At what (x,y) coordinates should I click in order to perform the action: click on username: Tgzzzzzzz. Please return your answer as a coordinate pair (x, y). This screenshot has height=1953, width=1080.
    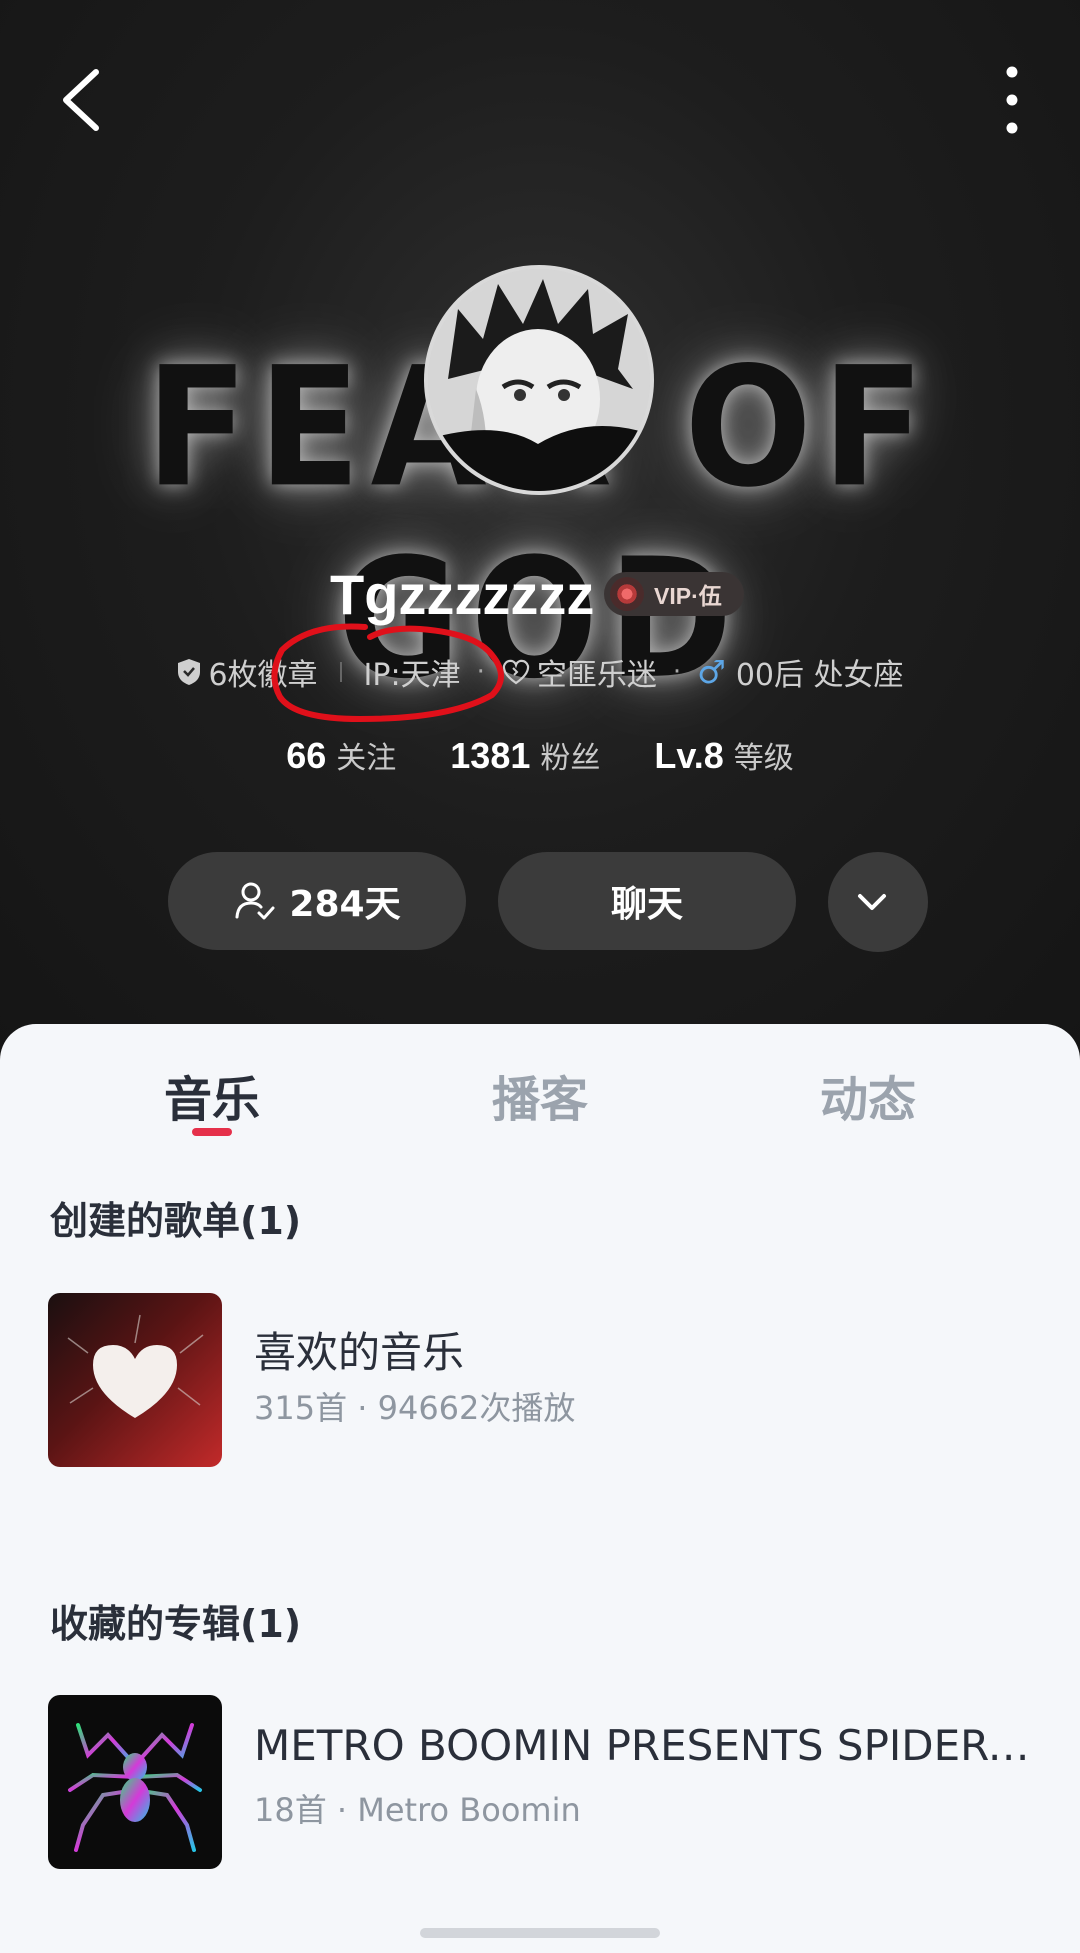
    Looking at the image, I should click on (462, 594).